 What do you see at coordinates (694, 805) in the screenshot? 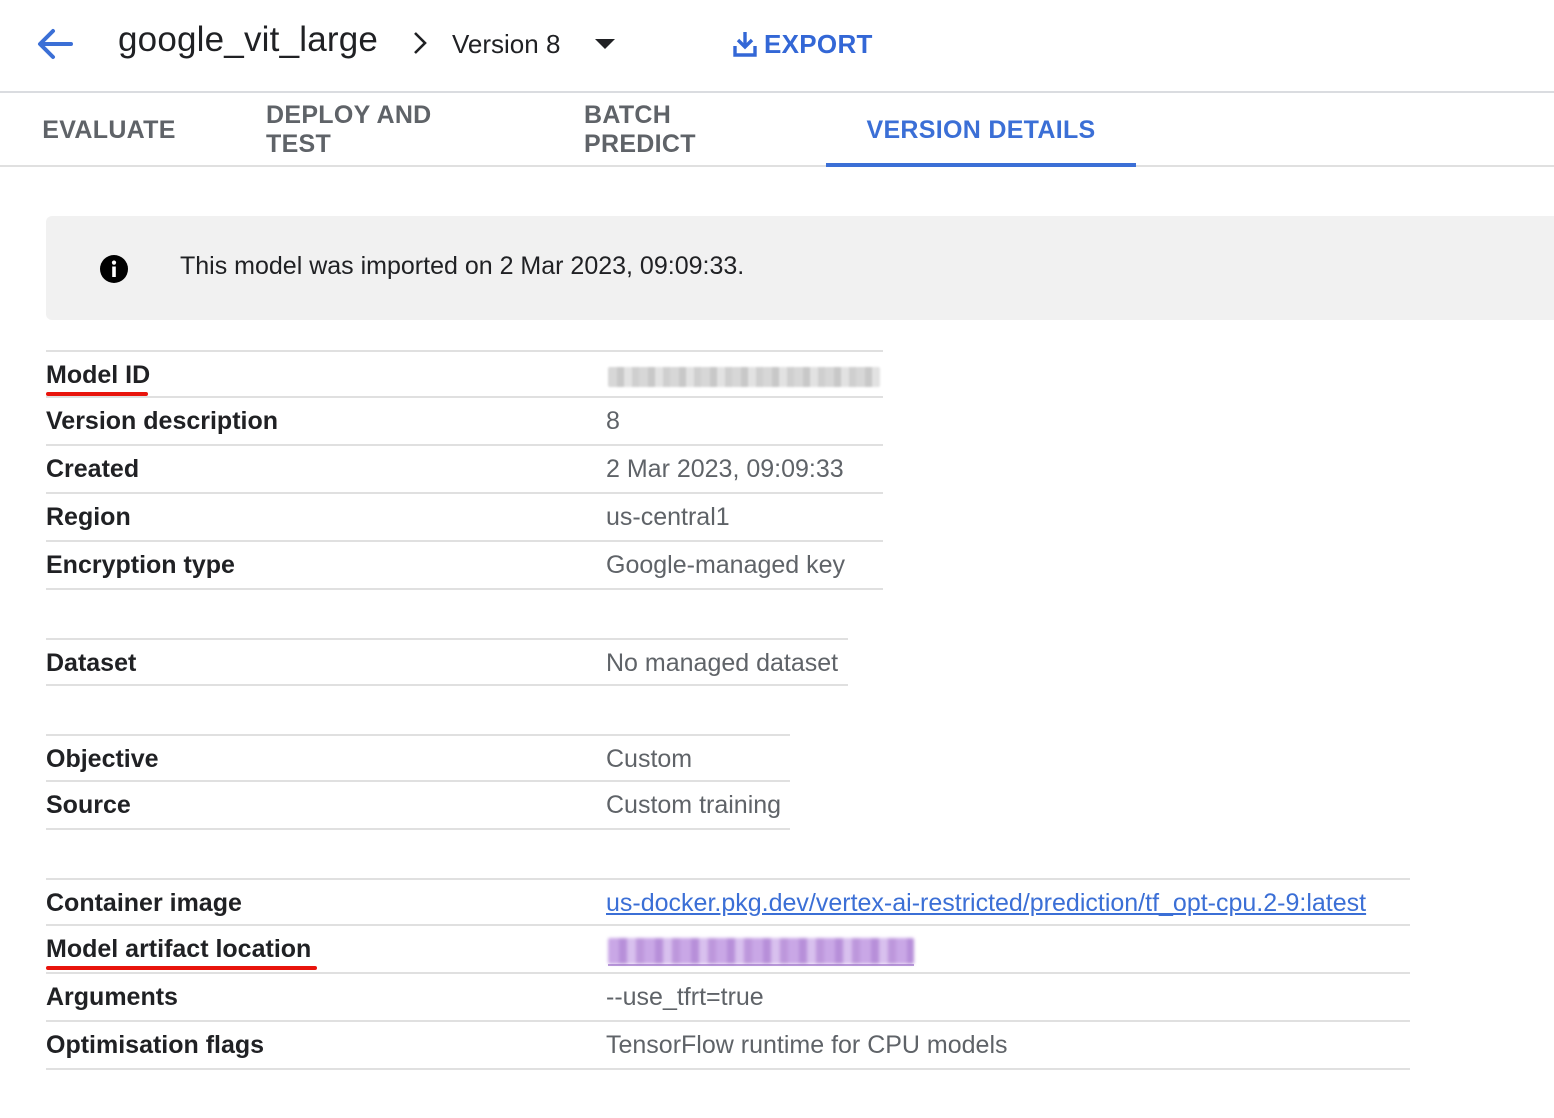
I see `detail-value-source: Custom training` at bounding box center [694, 805].